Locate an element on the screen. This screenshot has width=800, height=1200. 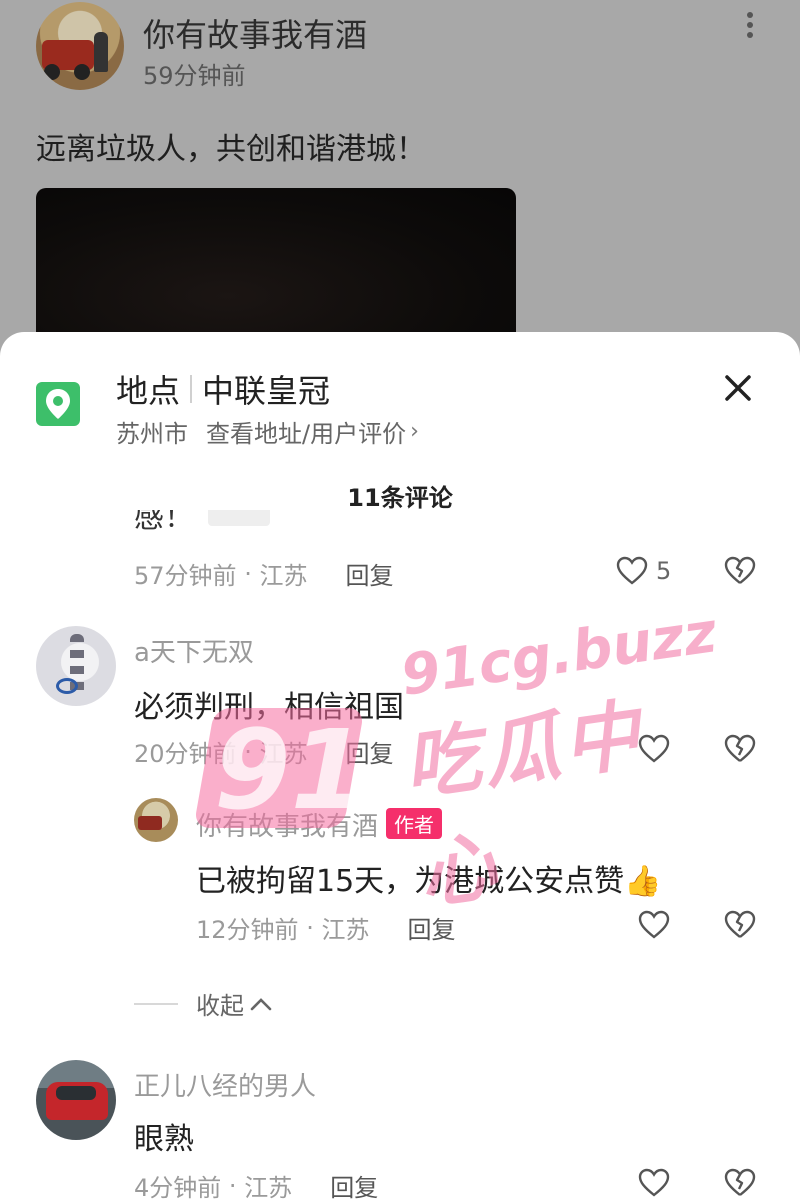
location-pin-icon is located at coordinates (58, 404).